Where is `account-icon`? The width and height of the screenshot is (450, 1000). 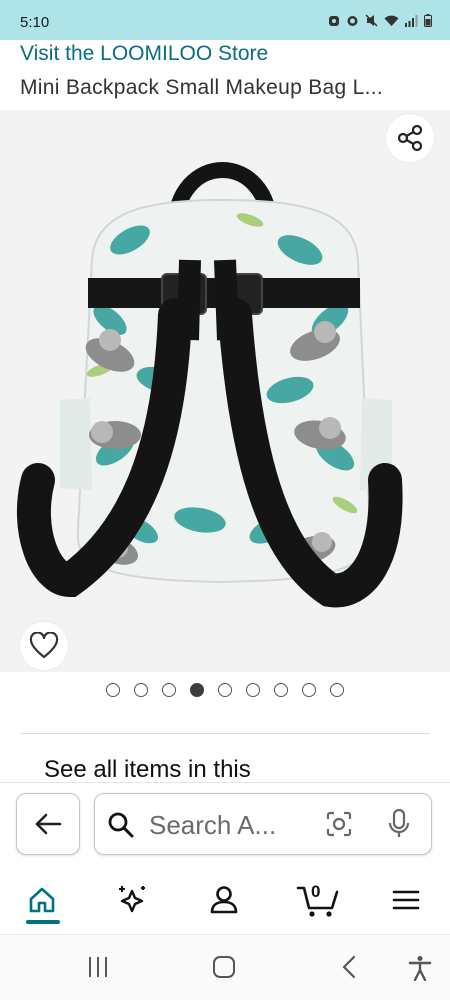
account-icon is located at coordinates (224, 900).